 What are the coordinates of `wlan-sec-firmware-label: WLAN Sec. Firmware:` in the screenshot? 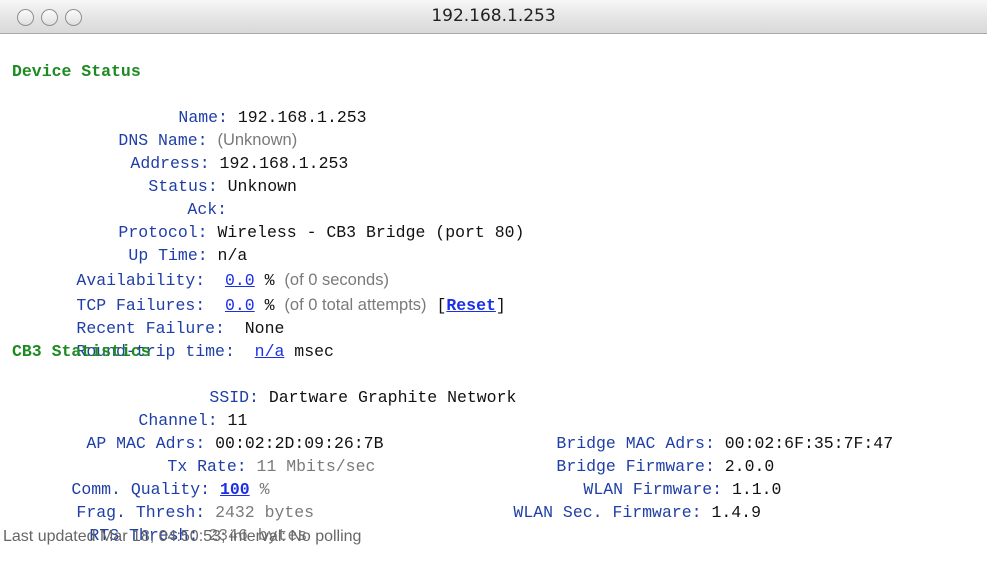 It's located at (607, 512).